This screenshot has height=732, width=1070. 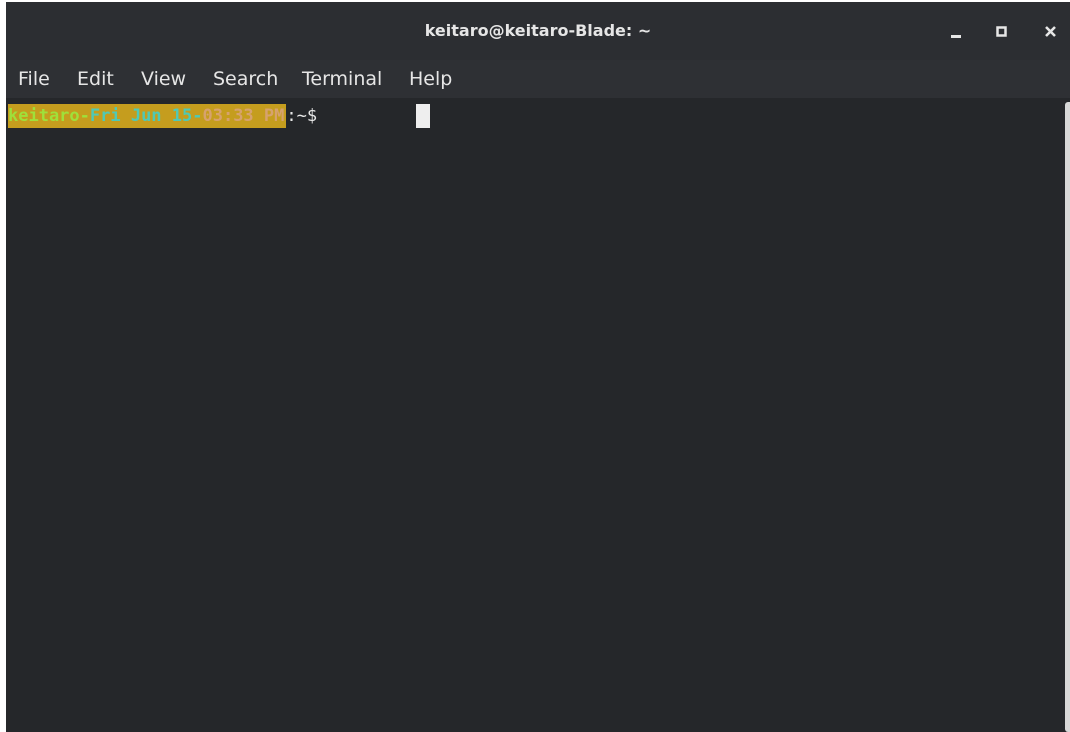 I want to click on menu-bar: File Edit View Search Terminal Help, so click(x=538, y=79).